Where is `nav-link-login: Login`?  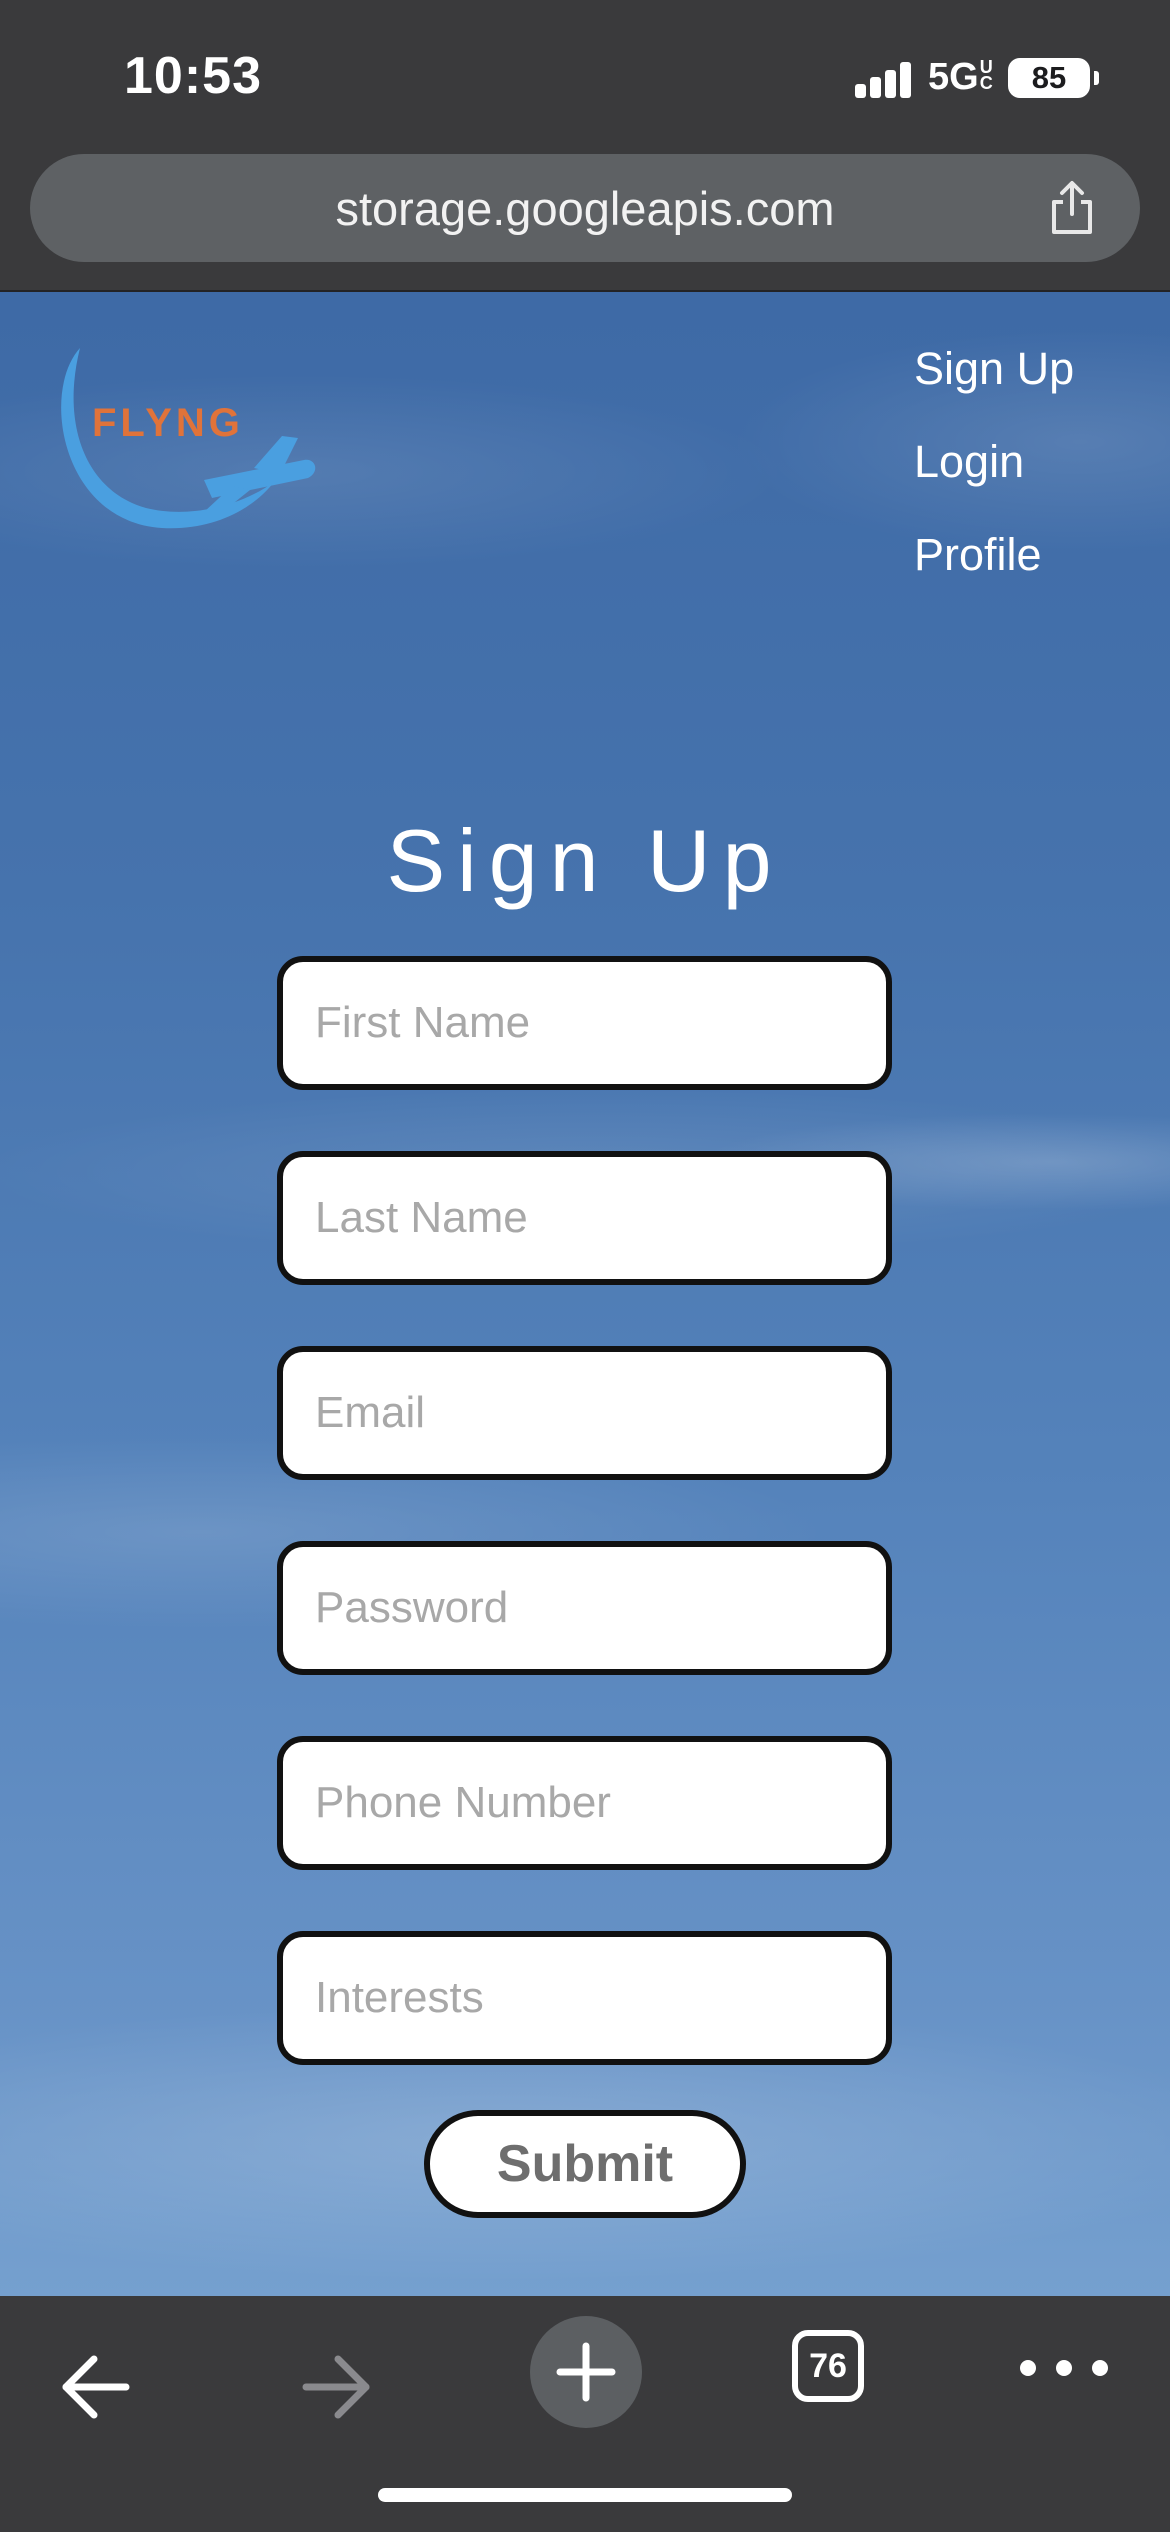
nav-link-login: Login is located at coordinates (994, 461).